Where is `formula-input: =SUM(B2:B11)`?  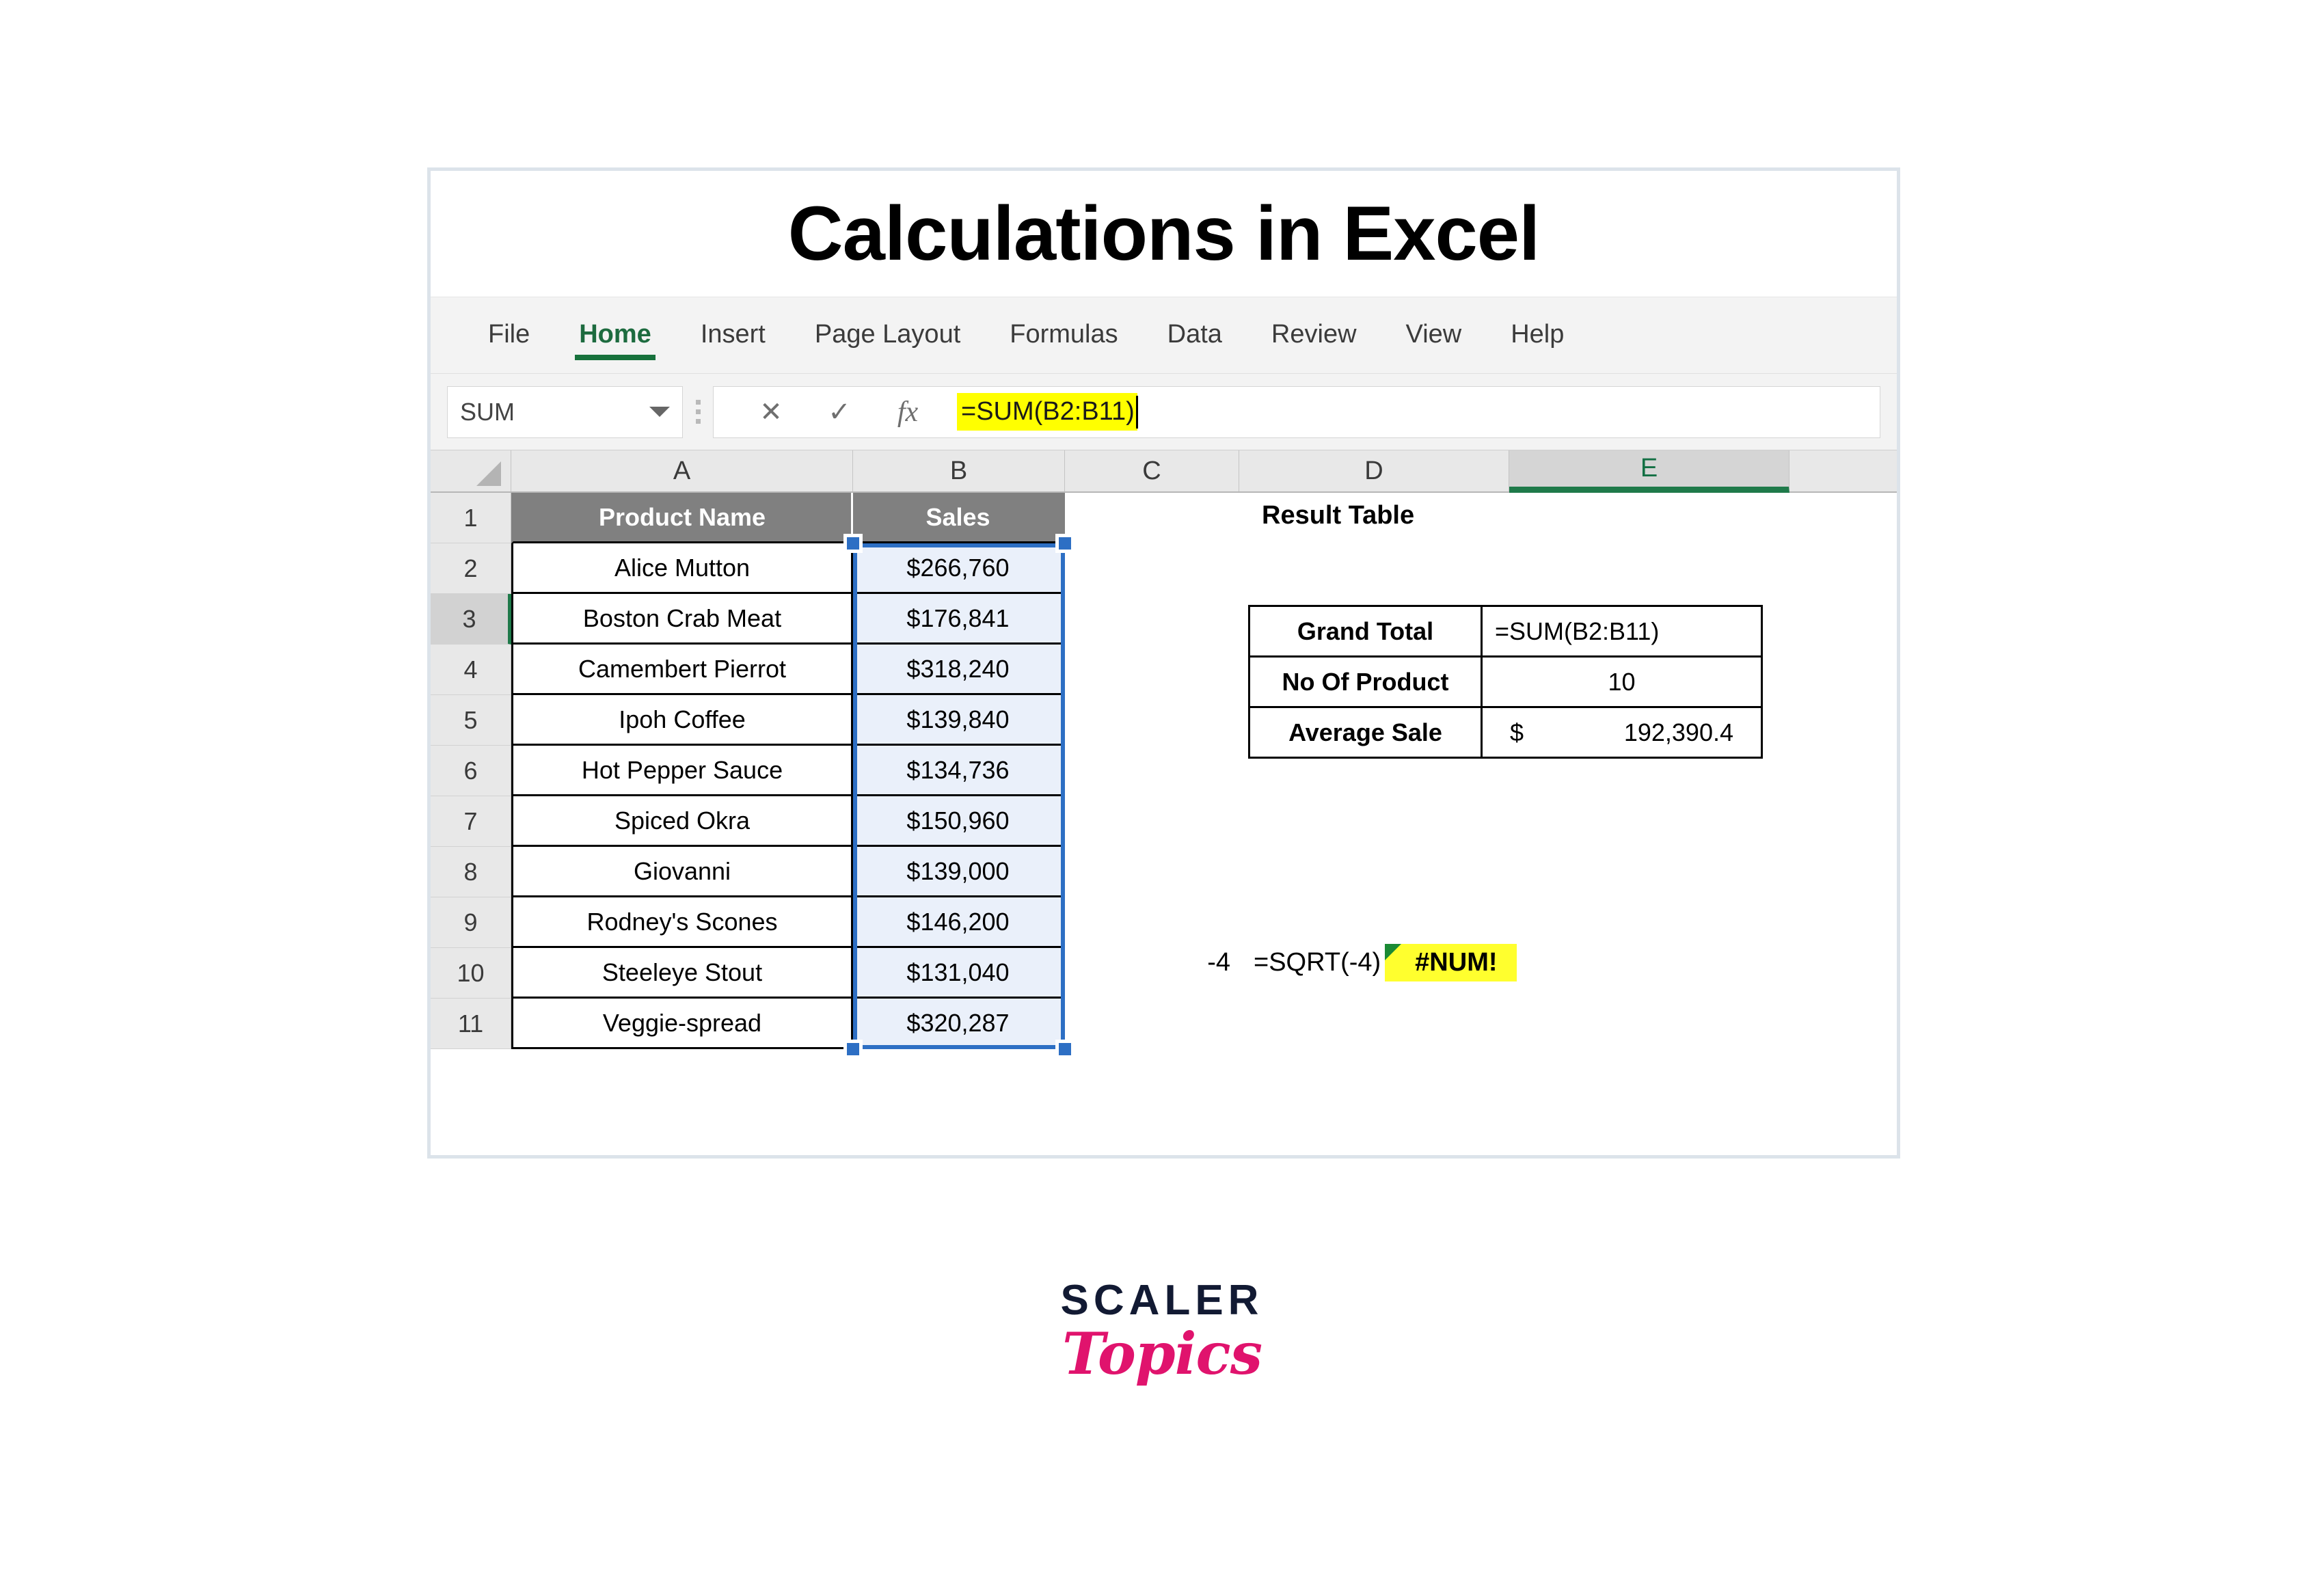
formula-input: =SUM(B2:B11) is located at coordinates (1411, 412).